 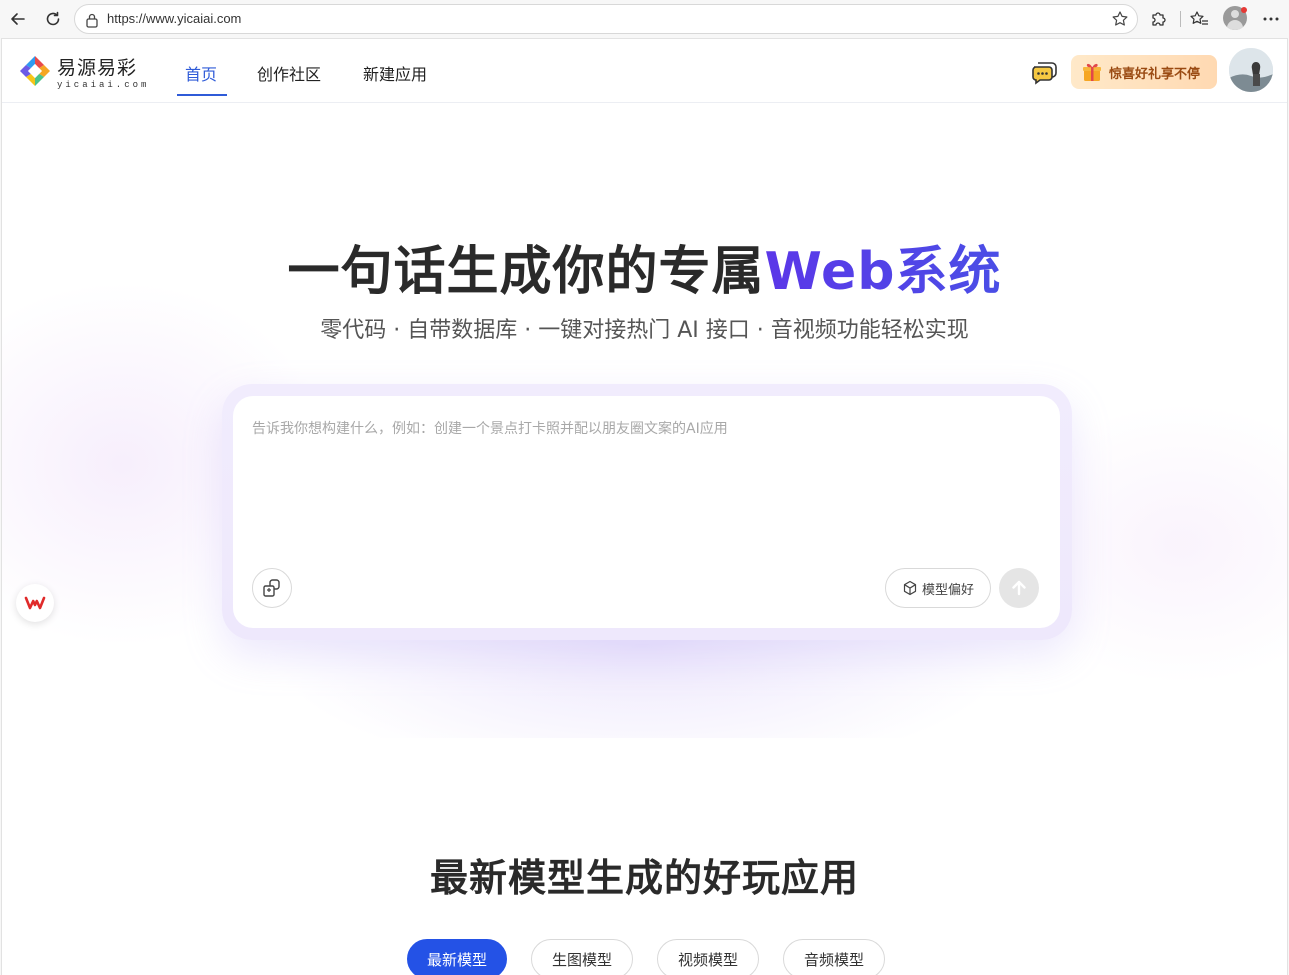 What do you see at coordinates (289, 73) in the screenshot?
I see `nav-community: 创作社区` at bounding box center [289, 73].